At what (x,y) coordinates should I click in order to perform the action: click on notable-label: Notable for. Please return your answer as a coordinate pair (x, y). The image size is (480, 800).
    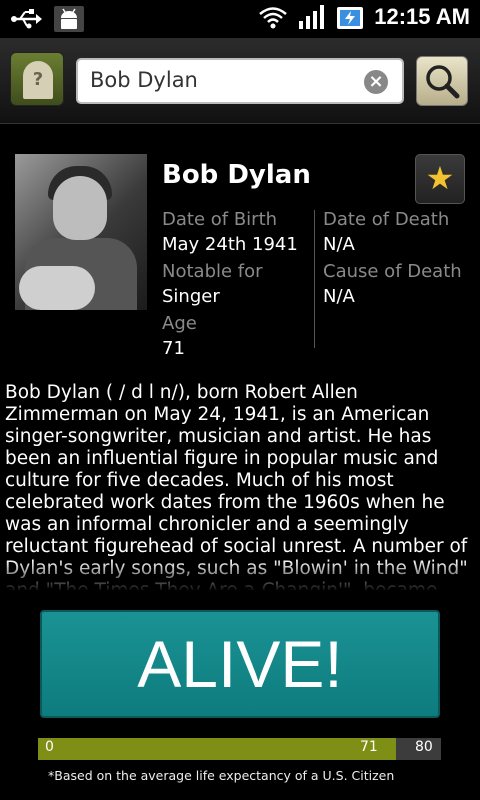
    Looking at the image, I should click on (212, 271).